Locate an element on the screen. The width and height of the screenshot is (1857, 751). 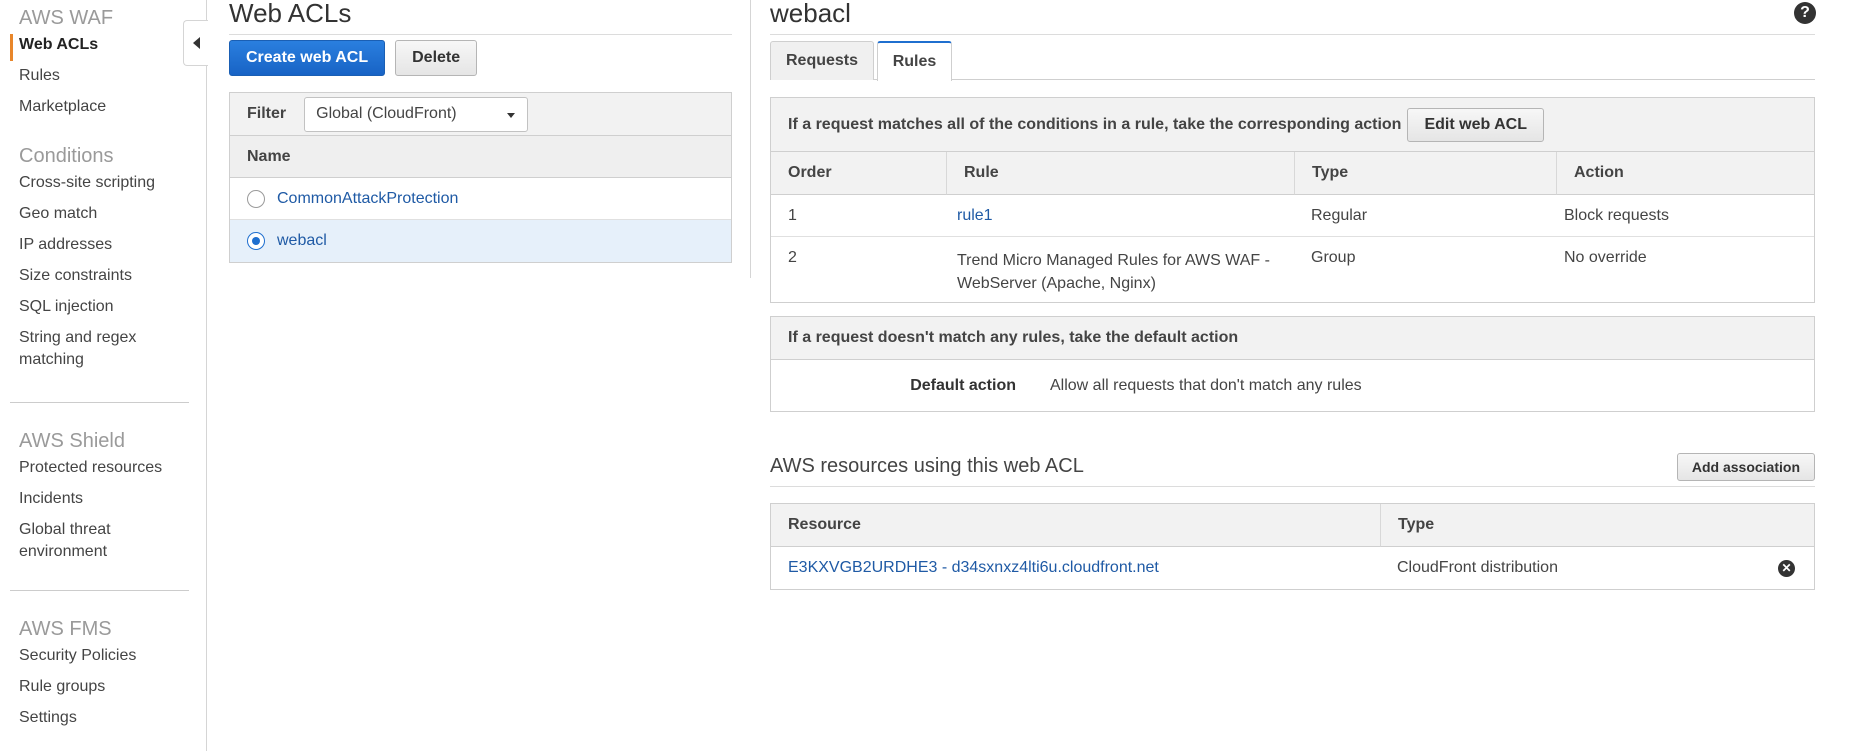
sidebar-section-aws-waf: AWS WAF Web ACLs Rules Marketplace is located at coordinates (99, 64).